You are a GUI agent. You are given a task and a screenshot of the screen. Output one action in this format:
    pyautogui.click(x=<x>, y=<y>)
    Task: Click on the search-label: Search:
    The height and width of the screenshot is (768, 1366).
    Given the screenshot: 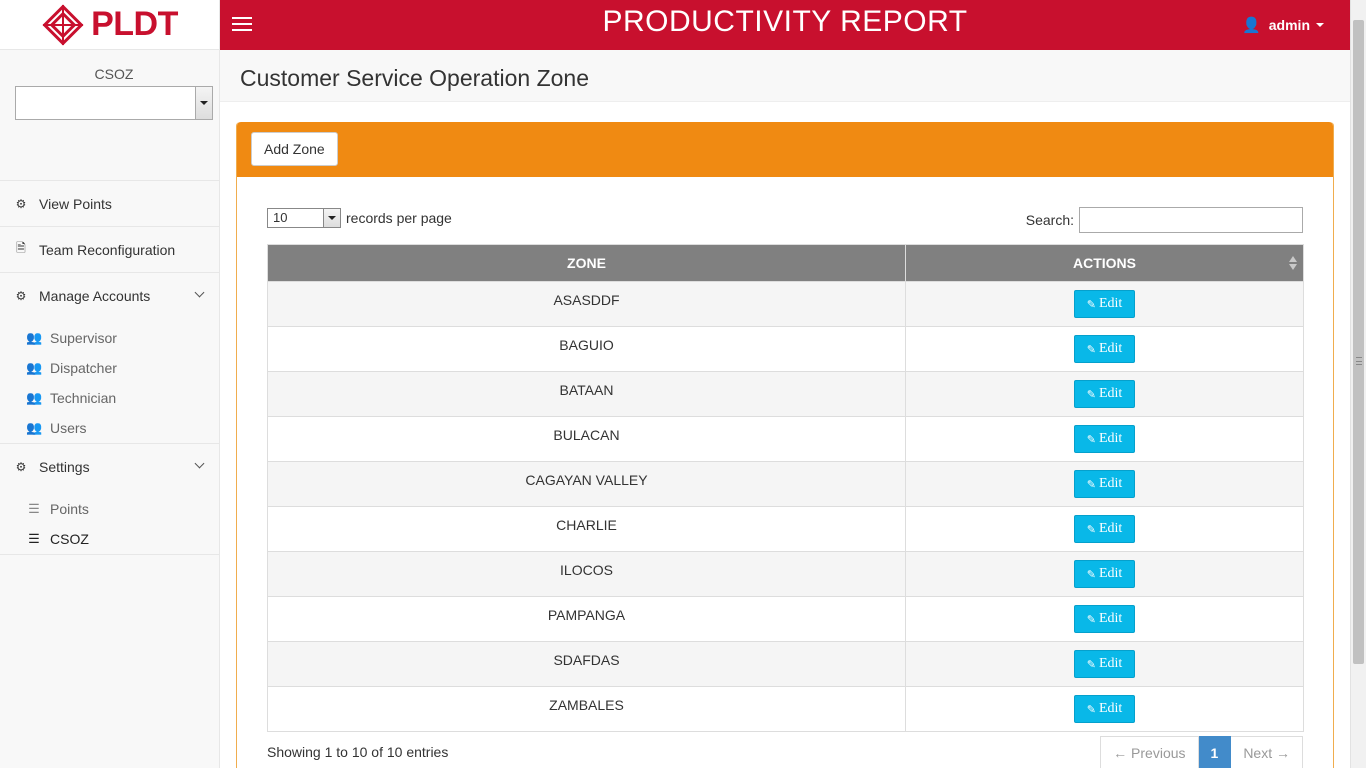 What is the action you would take?
    pyautogui.click(x=1049, y=220)
    